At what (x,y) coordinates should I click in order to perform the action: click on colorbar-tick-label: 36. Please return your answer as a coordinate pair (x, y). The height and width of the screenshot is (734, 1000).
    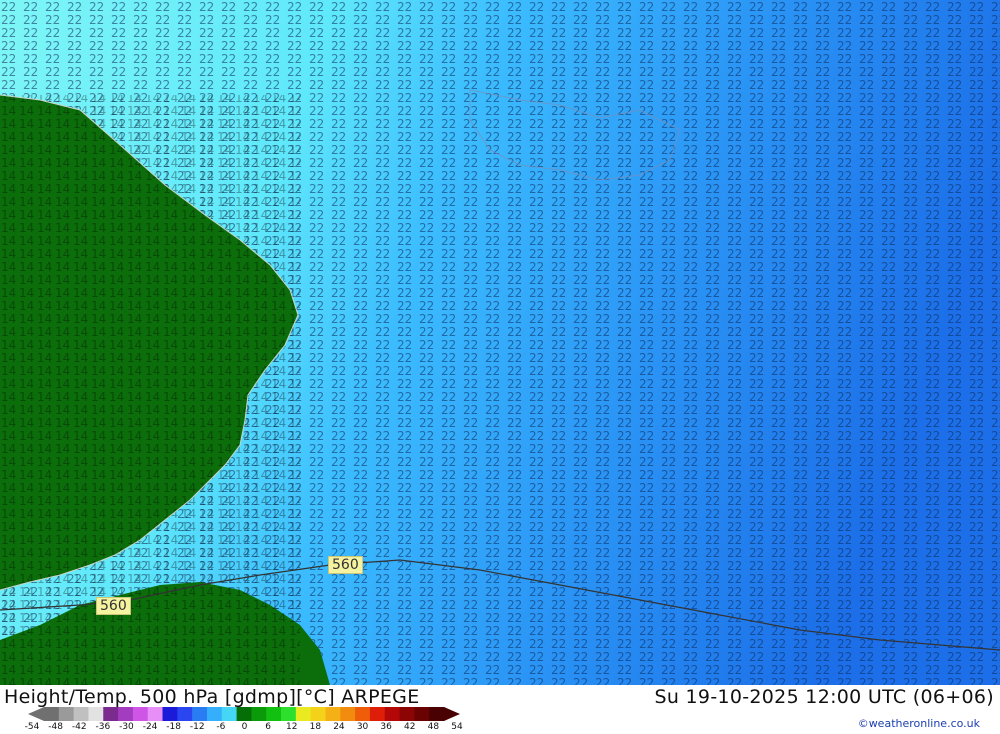
    Looking at the image, I should click on (386, 727).